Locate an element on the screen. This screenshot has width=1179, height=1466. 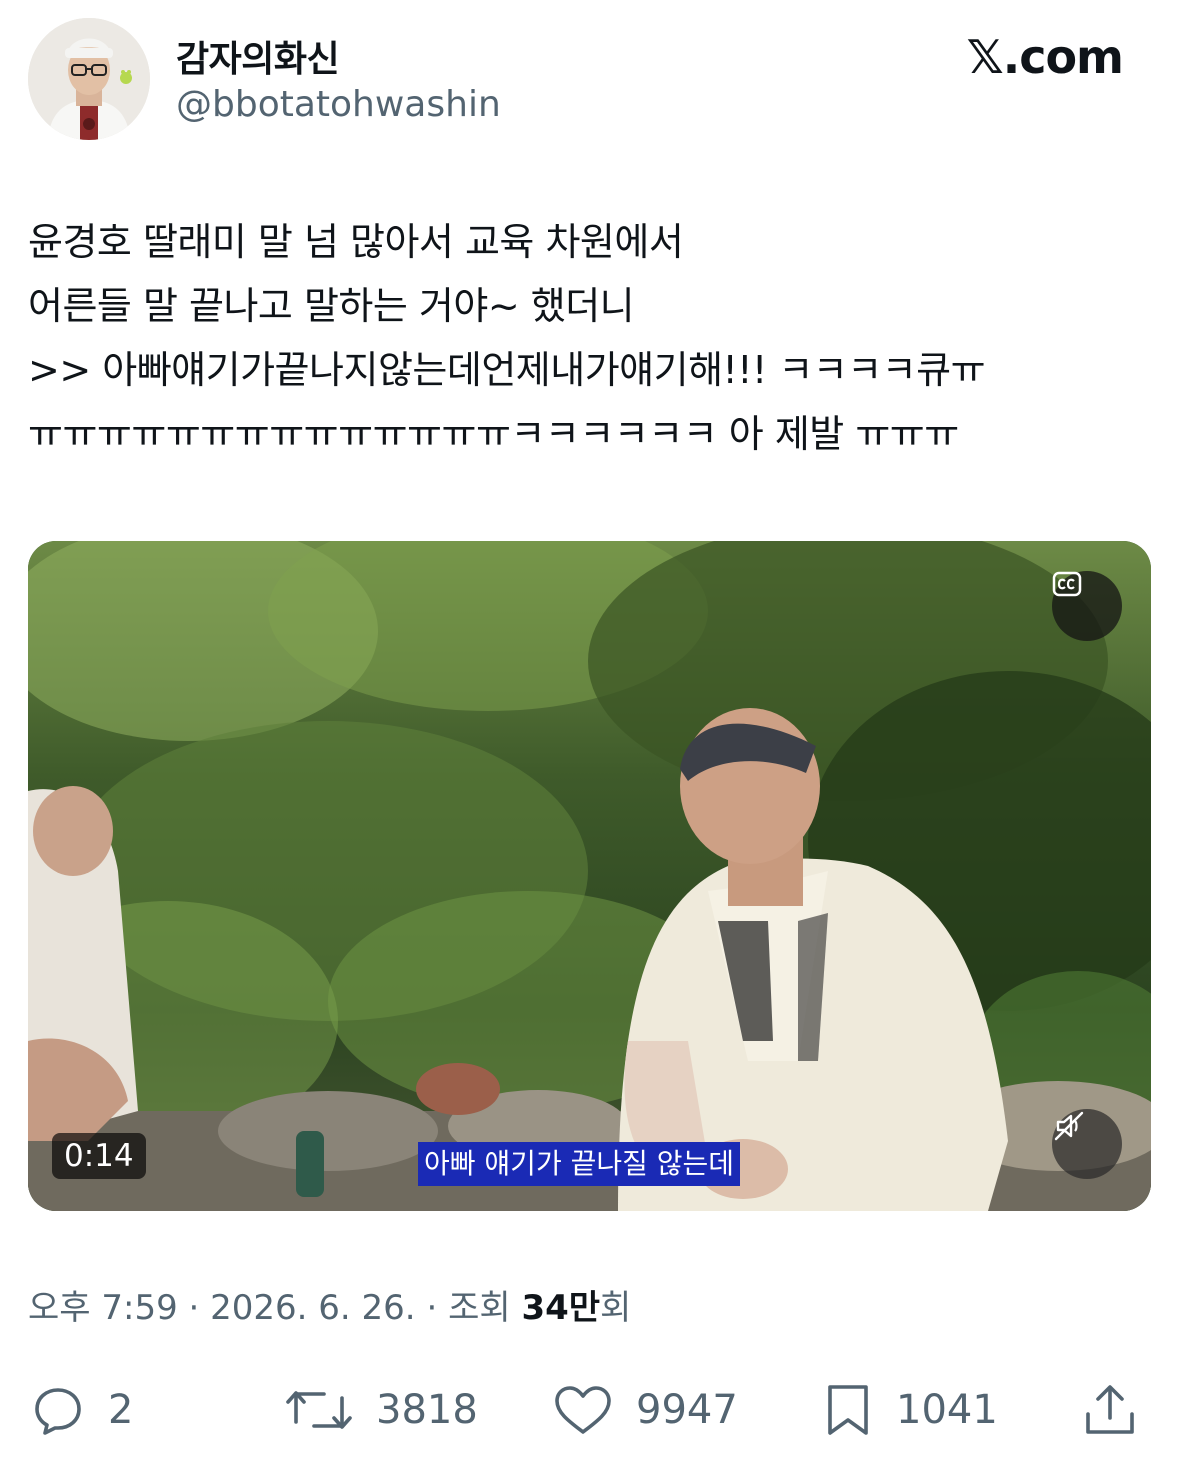
heart-icon is located at coordinates (583, 1410).